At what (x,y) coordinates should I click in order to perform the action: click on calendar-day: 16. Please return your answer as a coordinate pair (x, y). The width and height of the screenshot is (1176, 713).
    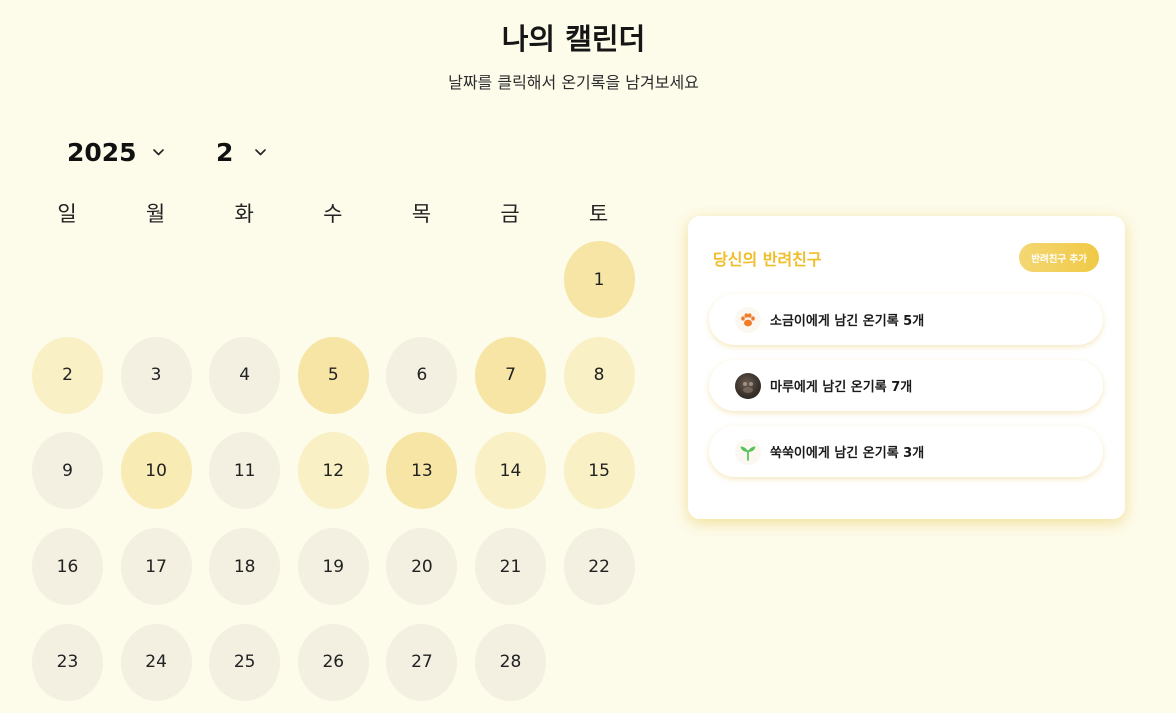
    Looking at the image, I should click on (67, 567).